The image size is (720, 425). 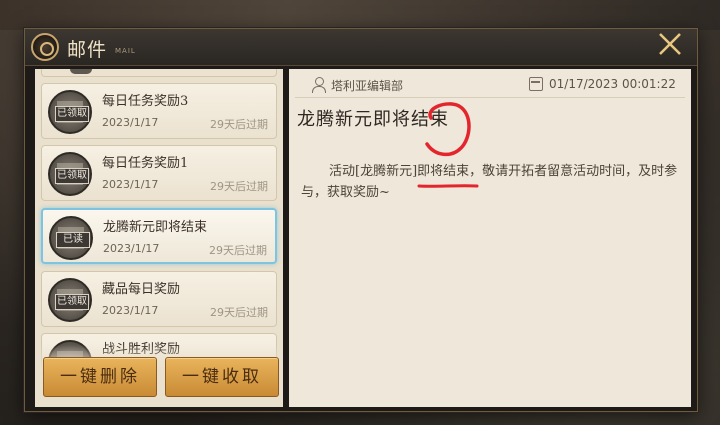 I want to click on red-underline-annotation, so click(x=448, y=186).